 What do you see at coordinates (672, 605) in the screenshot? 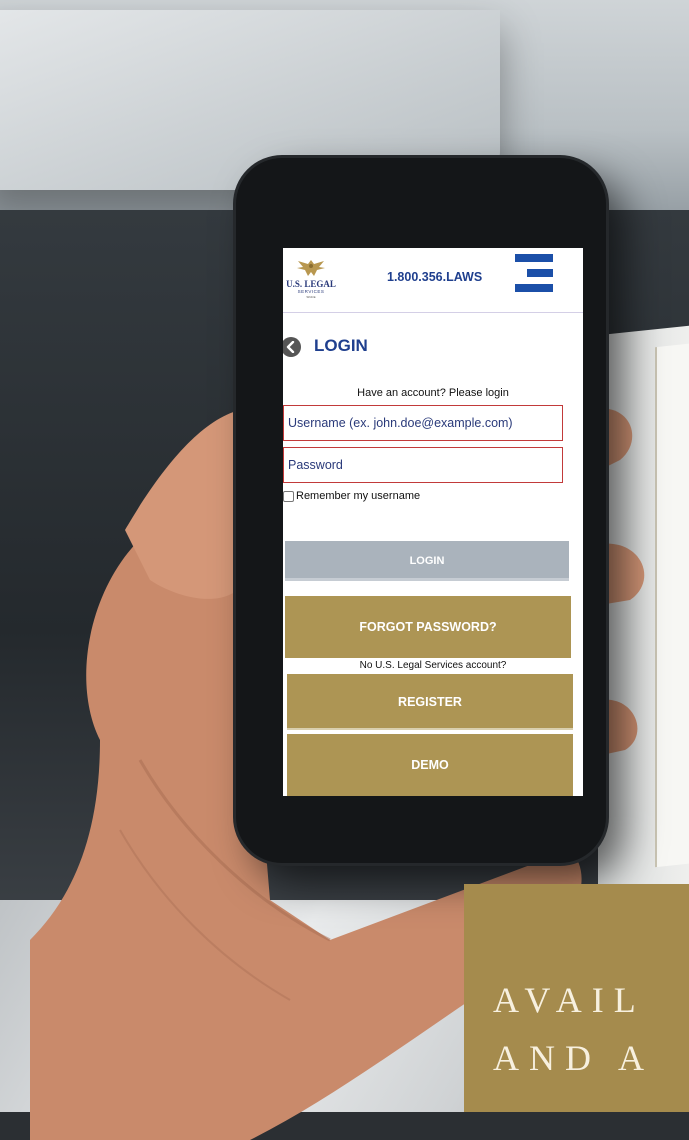
I see `paper-document-edge` at bounding box center [672, 605].